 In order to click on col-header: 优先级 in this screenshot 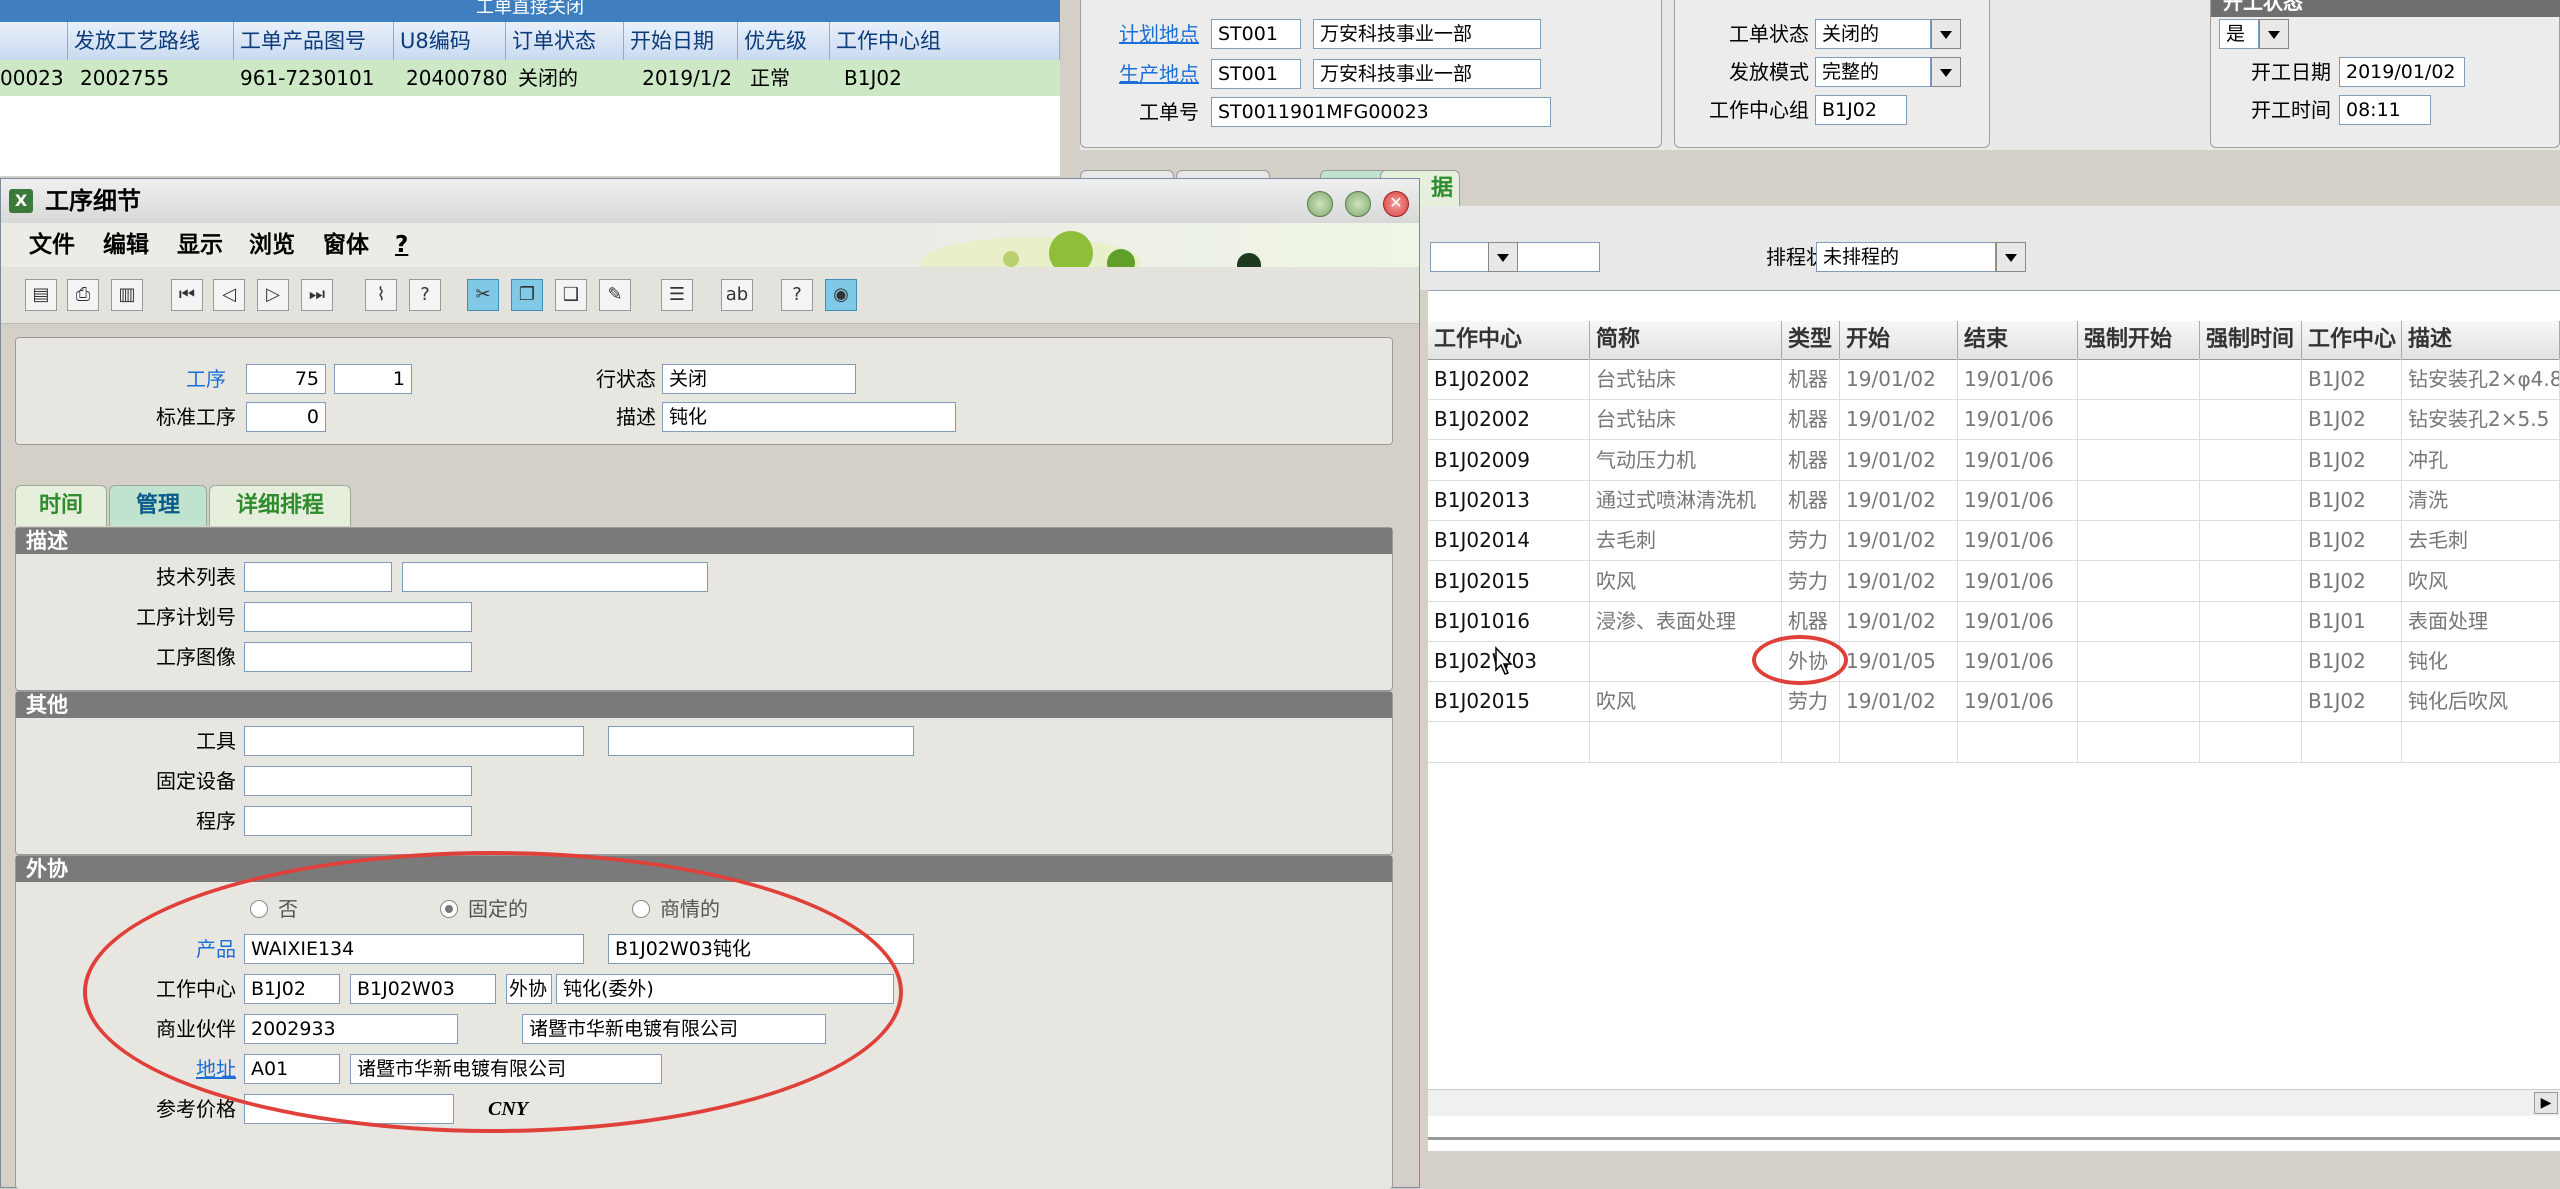, I will do `click(784, 41)`.